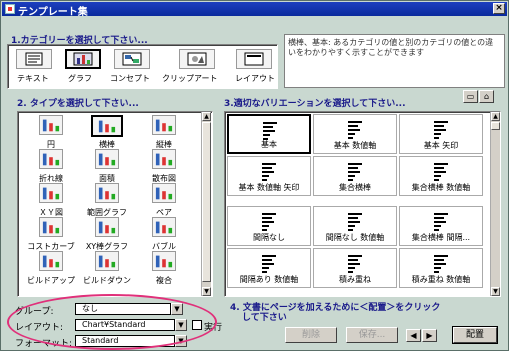 This screenshot has height=351, width=509. I want to click on variation-label: 間隔なし 数値軸, so click(355, 237).